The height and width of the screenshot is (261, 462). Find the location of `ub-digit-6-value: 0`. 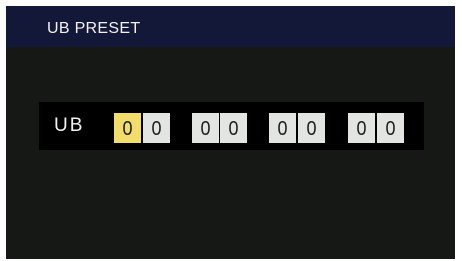

ub-digit-6-value: 0 is located at coordinates (311, 128).